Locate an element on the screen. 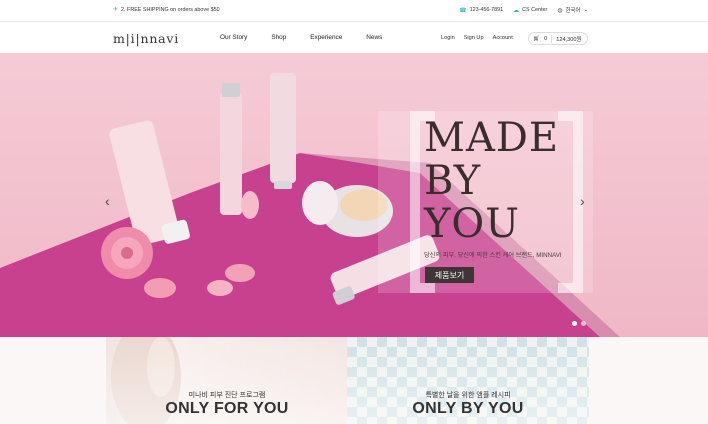 Image resolution: width=708 pixels, height=424 pixels. brand-logo: m|i|nnavi is located at coordinates (146, 38).